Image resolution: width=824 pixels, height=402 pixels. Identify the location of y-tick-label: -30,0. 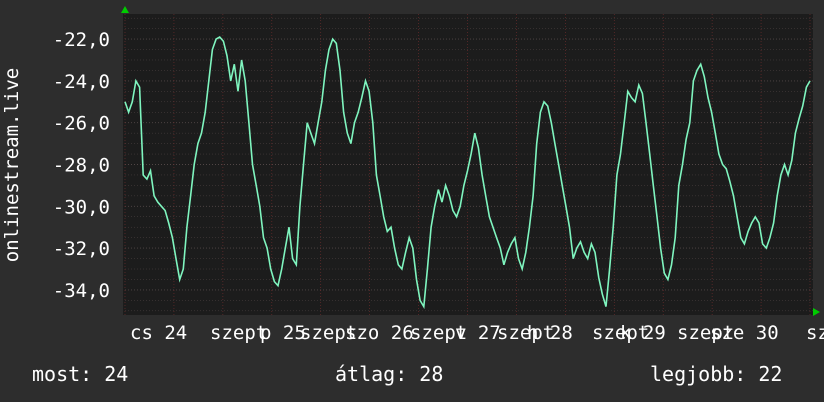
(81, 207).